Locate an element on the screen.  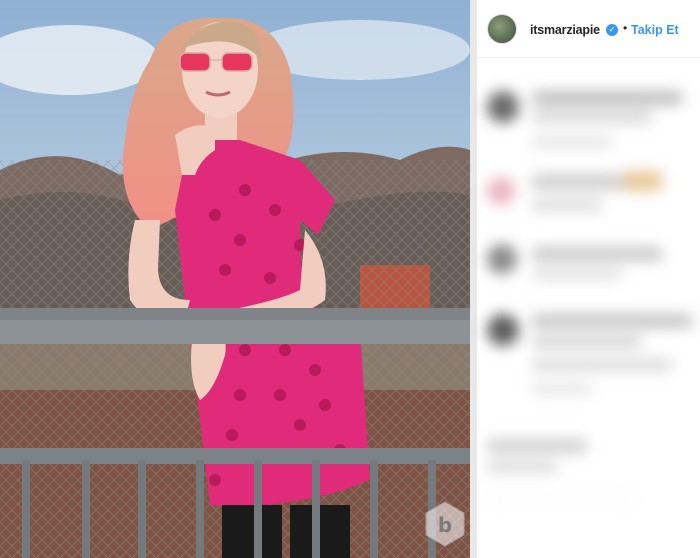
watermark-logo: b is located at coordinates (445, 524).